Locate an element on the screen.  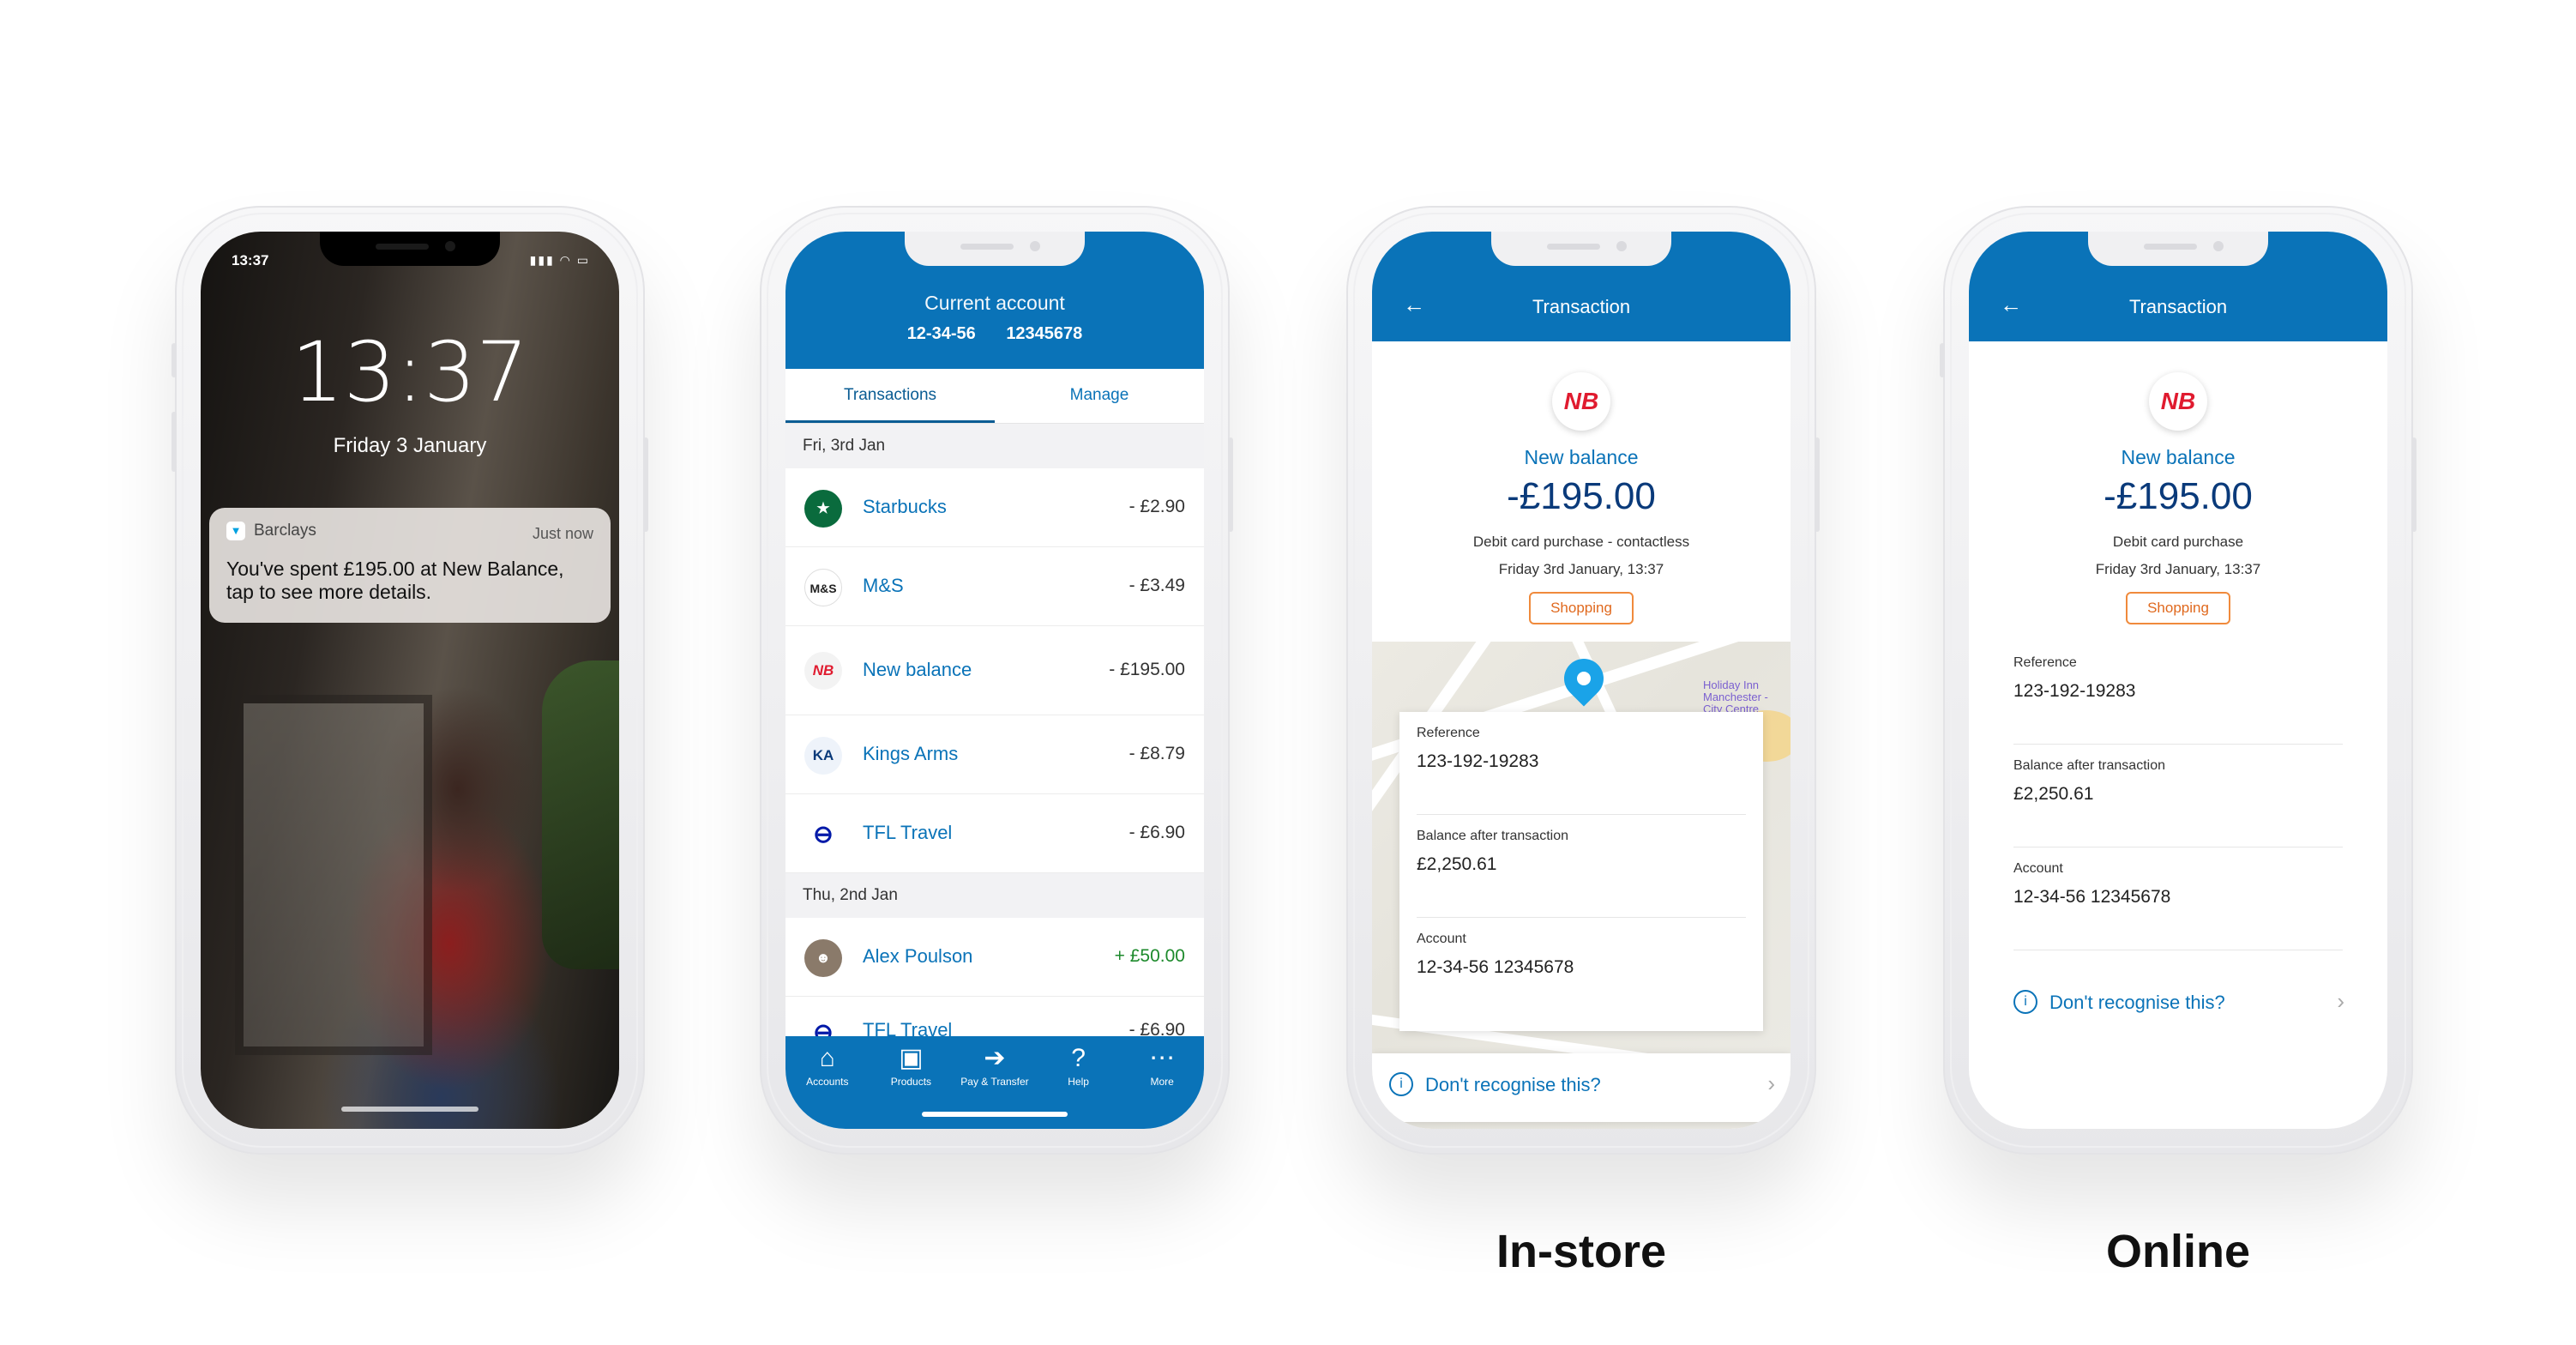
map-poi-label: Holiday Inn Manchester - City Centre is located at coordinates (1735, 697).